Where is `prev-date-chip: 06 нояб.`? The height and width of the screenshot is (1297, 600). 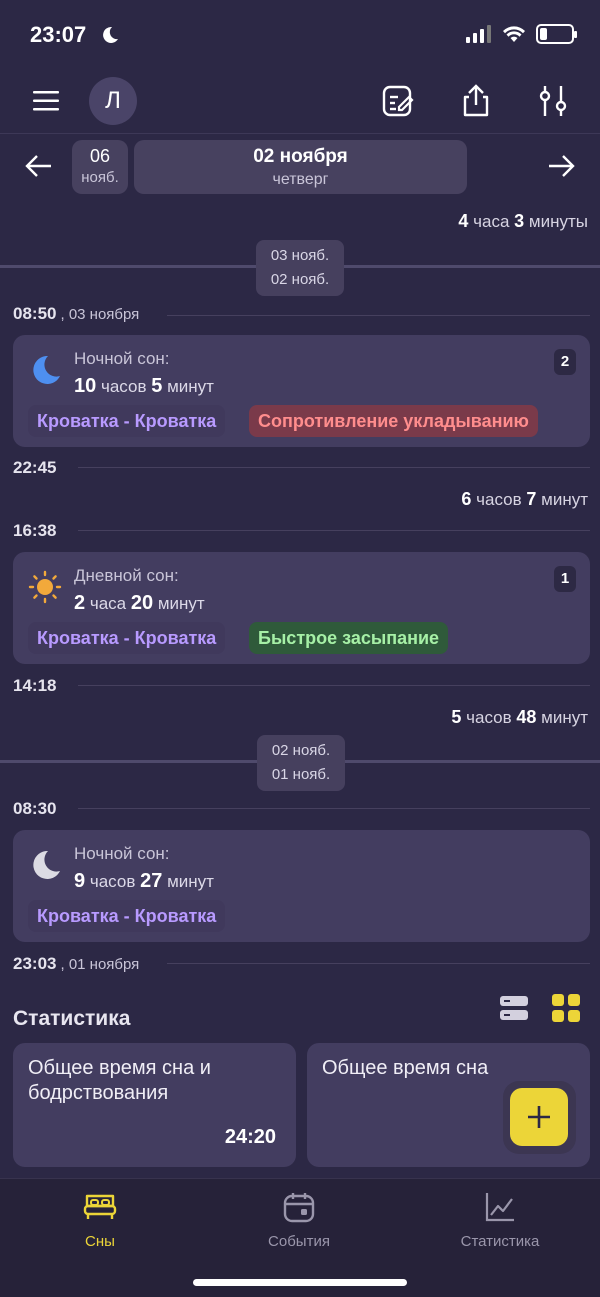 prev-date-chip: 06 нояб. is located at coordinates (100, 167).